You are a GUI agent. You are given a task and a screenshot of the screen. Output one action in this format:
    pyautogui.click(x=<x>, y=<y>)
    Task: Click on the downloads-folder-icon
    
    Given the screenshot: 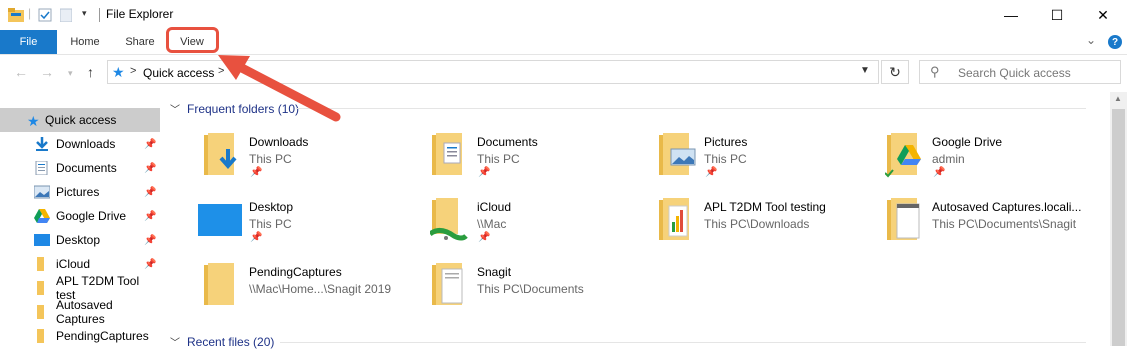 What is the action you would take?
    pyautogui.click(x=220, y=154)
    